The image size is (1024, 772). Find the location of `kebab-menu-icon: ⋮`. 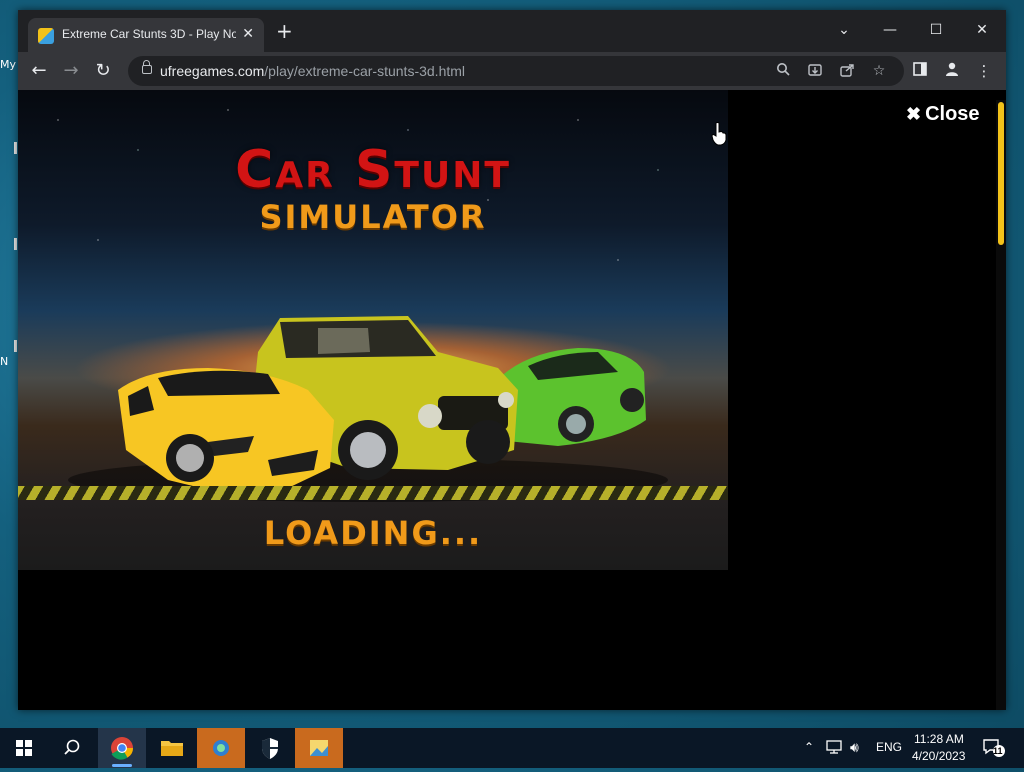

kebab-menu-icon: ⋮ is located at coordinates (984, 71).